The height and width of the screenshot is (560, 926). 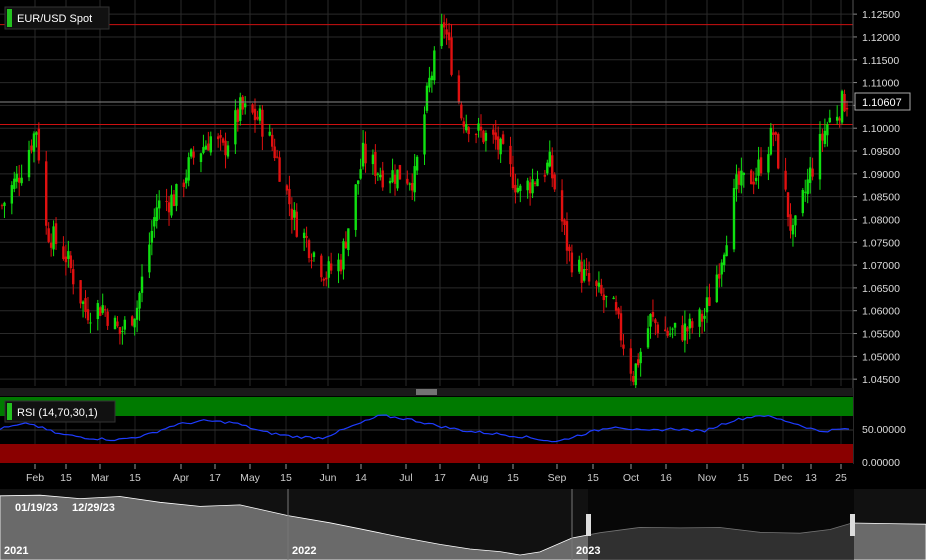 I want to click on rsi-color-swatch, so click(x=9, y=411).